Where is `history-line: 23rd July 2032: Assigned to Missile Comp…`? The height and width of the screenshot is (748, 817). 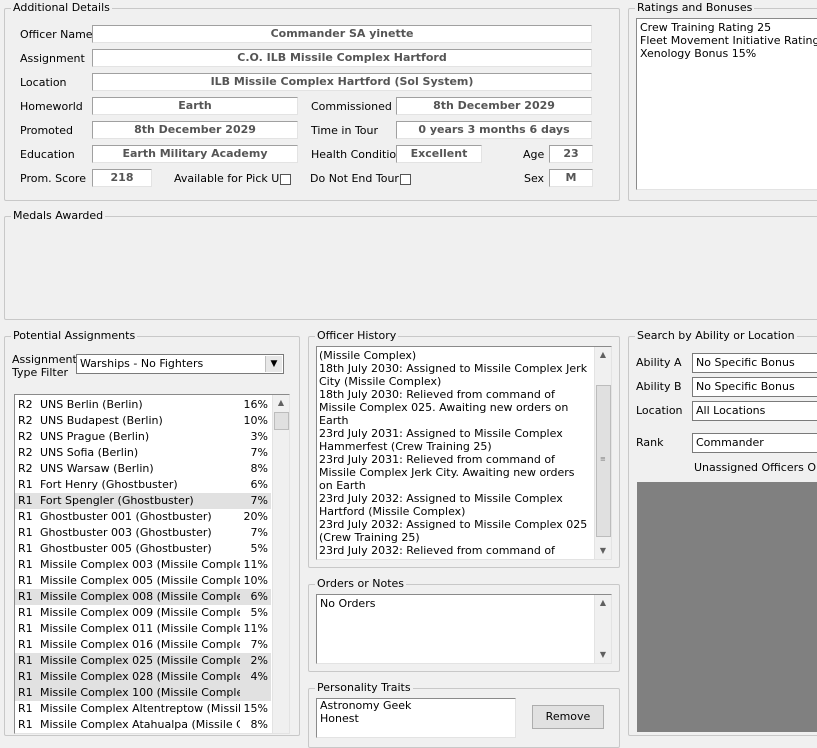
history-line: 23rd July 2032: Assigned to Missile Comp… is located at coordinates (453, 531).